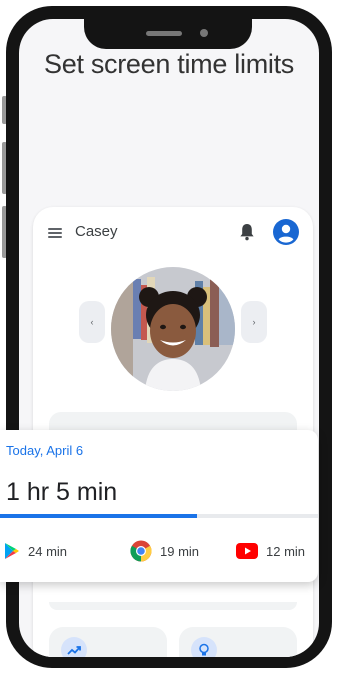 The height and width of the screenshot is (675, 337). What do you see at coordinates (247, 232) in the screenshot?
I see `bell-icon` at bounding box center [247, 232].